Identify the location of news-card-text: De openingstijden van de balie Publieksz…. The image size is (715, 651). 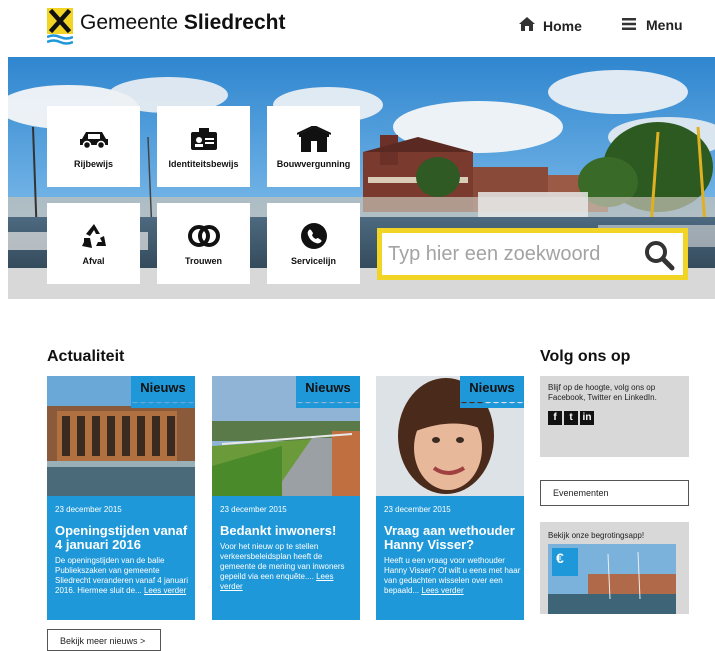
(124, 576).